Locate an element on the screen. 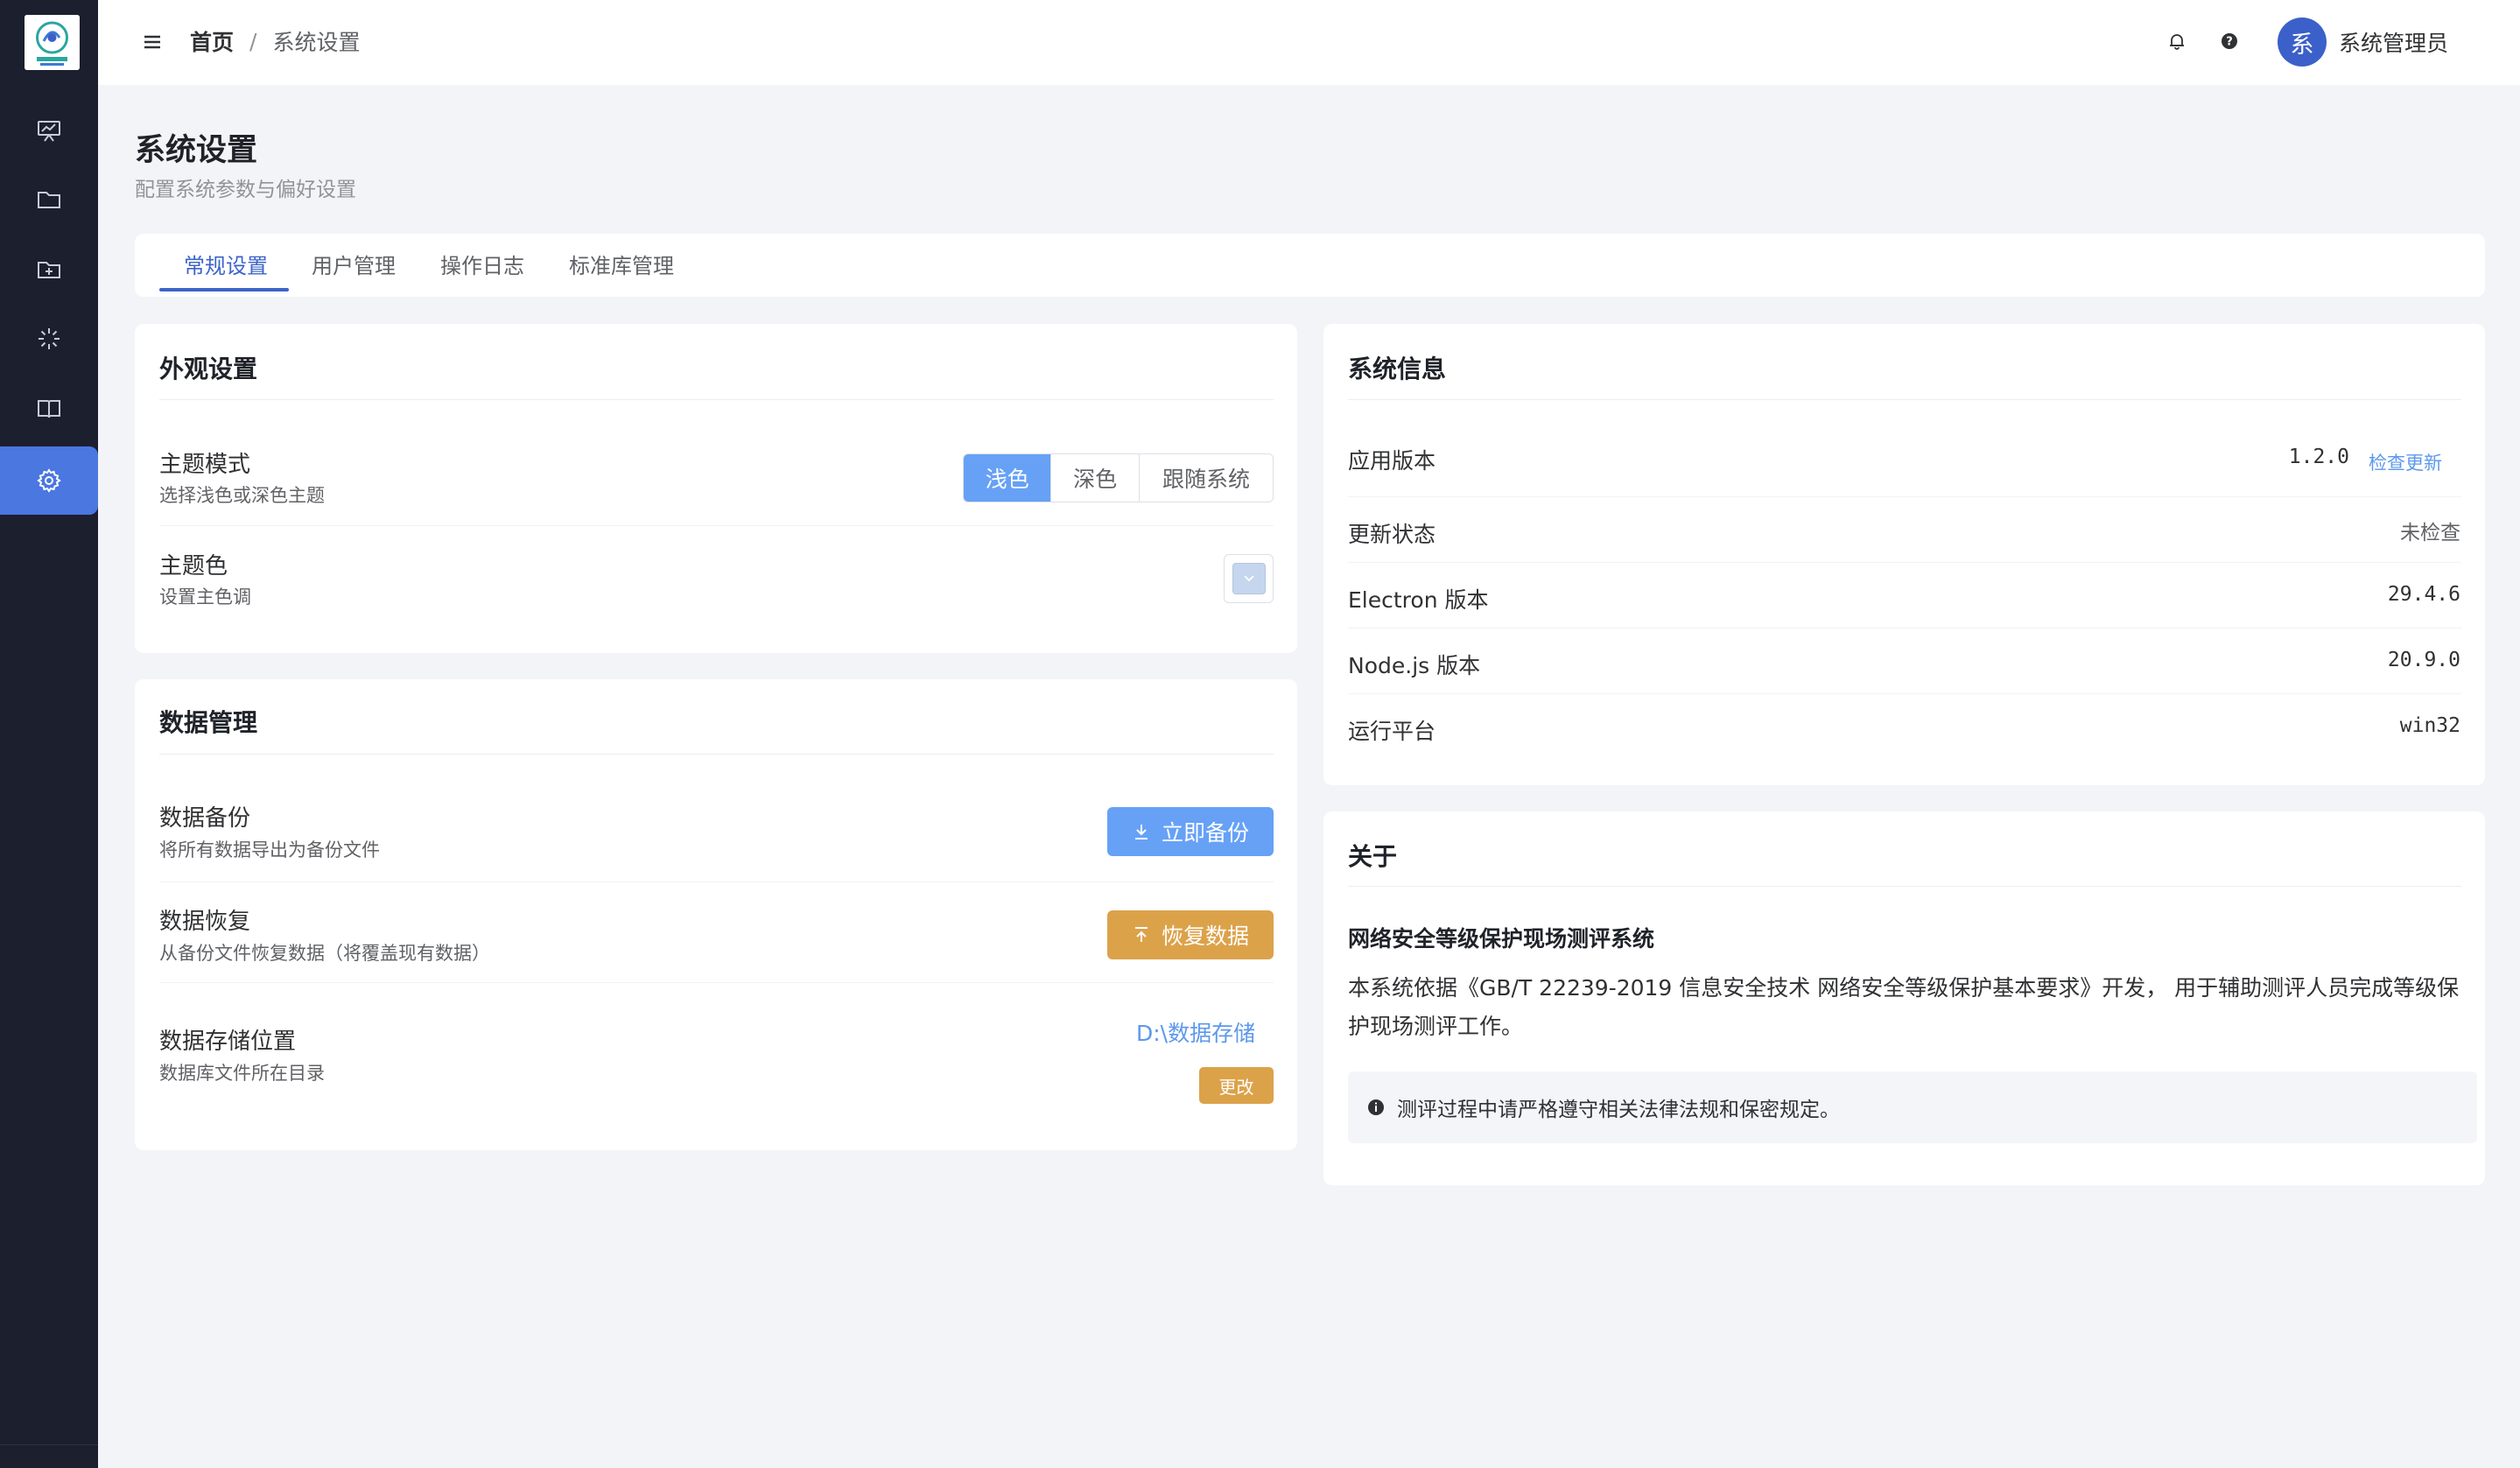 This screenshot has height=1468, width=2520. help-icon: ? is located at coordinates (2229, 41).